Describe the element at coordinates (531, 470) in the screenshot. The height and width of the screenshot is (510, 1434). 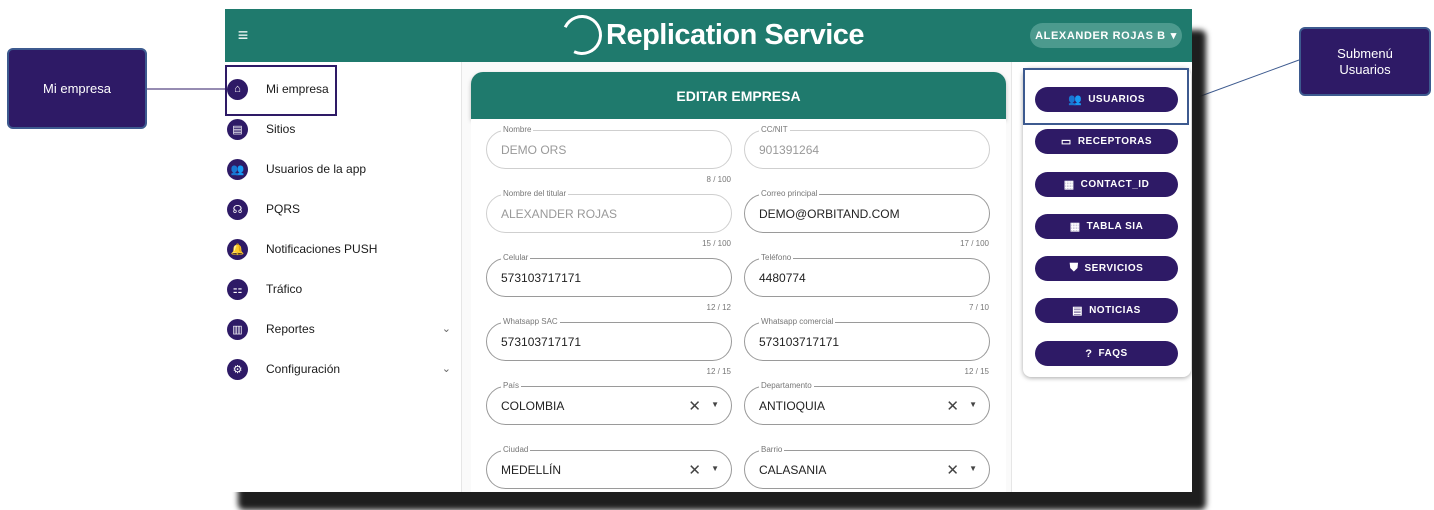
I see `field-value: MEDELLÍN` at that location.